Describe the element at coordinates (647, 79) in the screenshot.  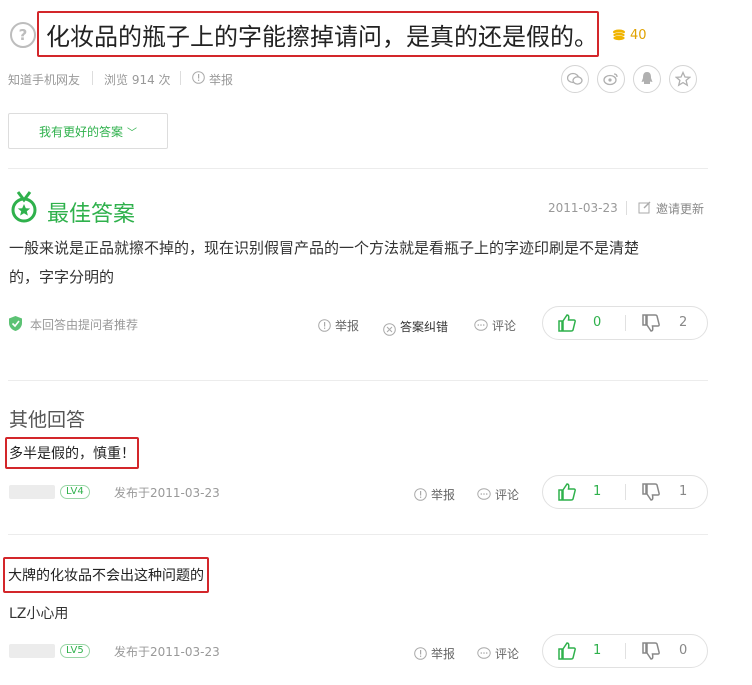
I see `qq-share-icon` at that location.